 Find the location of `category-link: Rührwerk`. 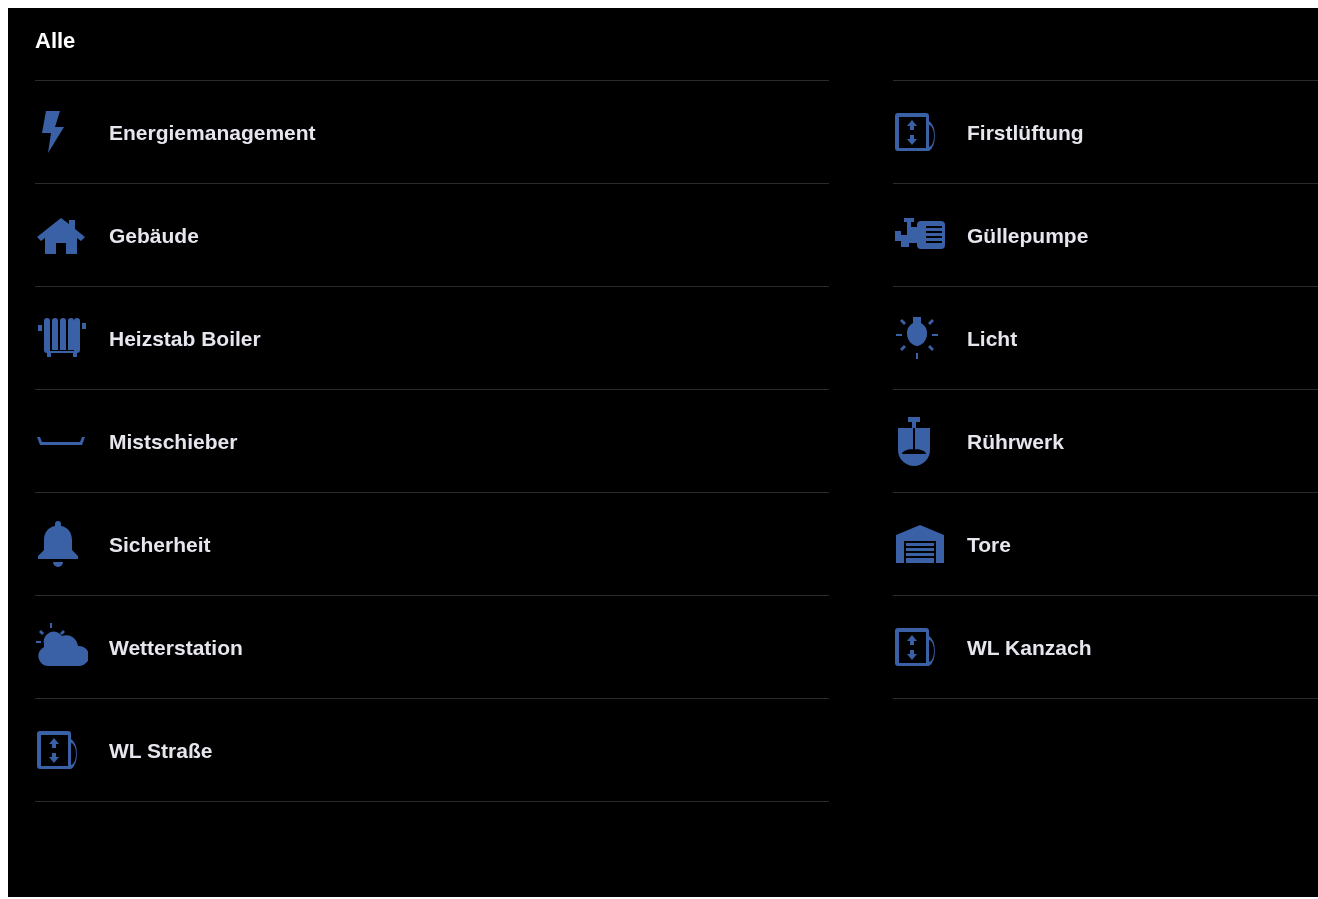

category-link: Rührwerk is located at coordinates (1015, 441).